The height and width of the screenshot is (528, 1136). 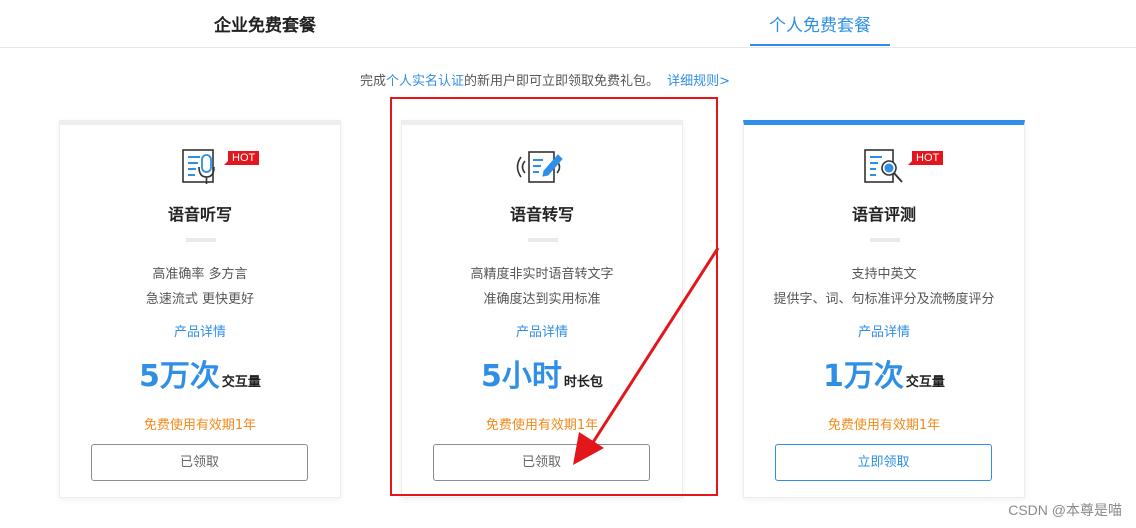 I want to click on tab-personal: 个人免费套餐, so click(x=820, y=24).